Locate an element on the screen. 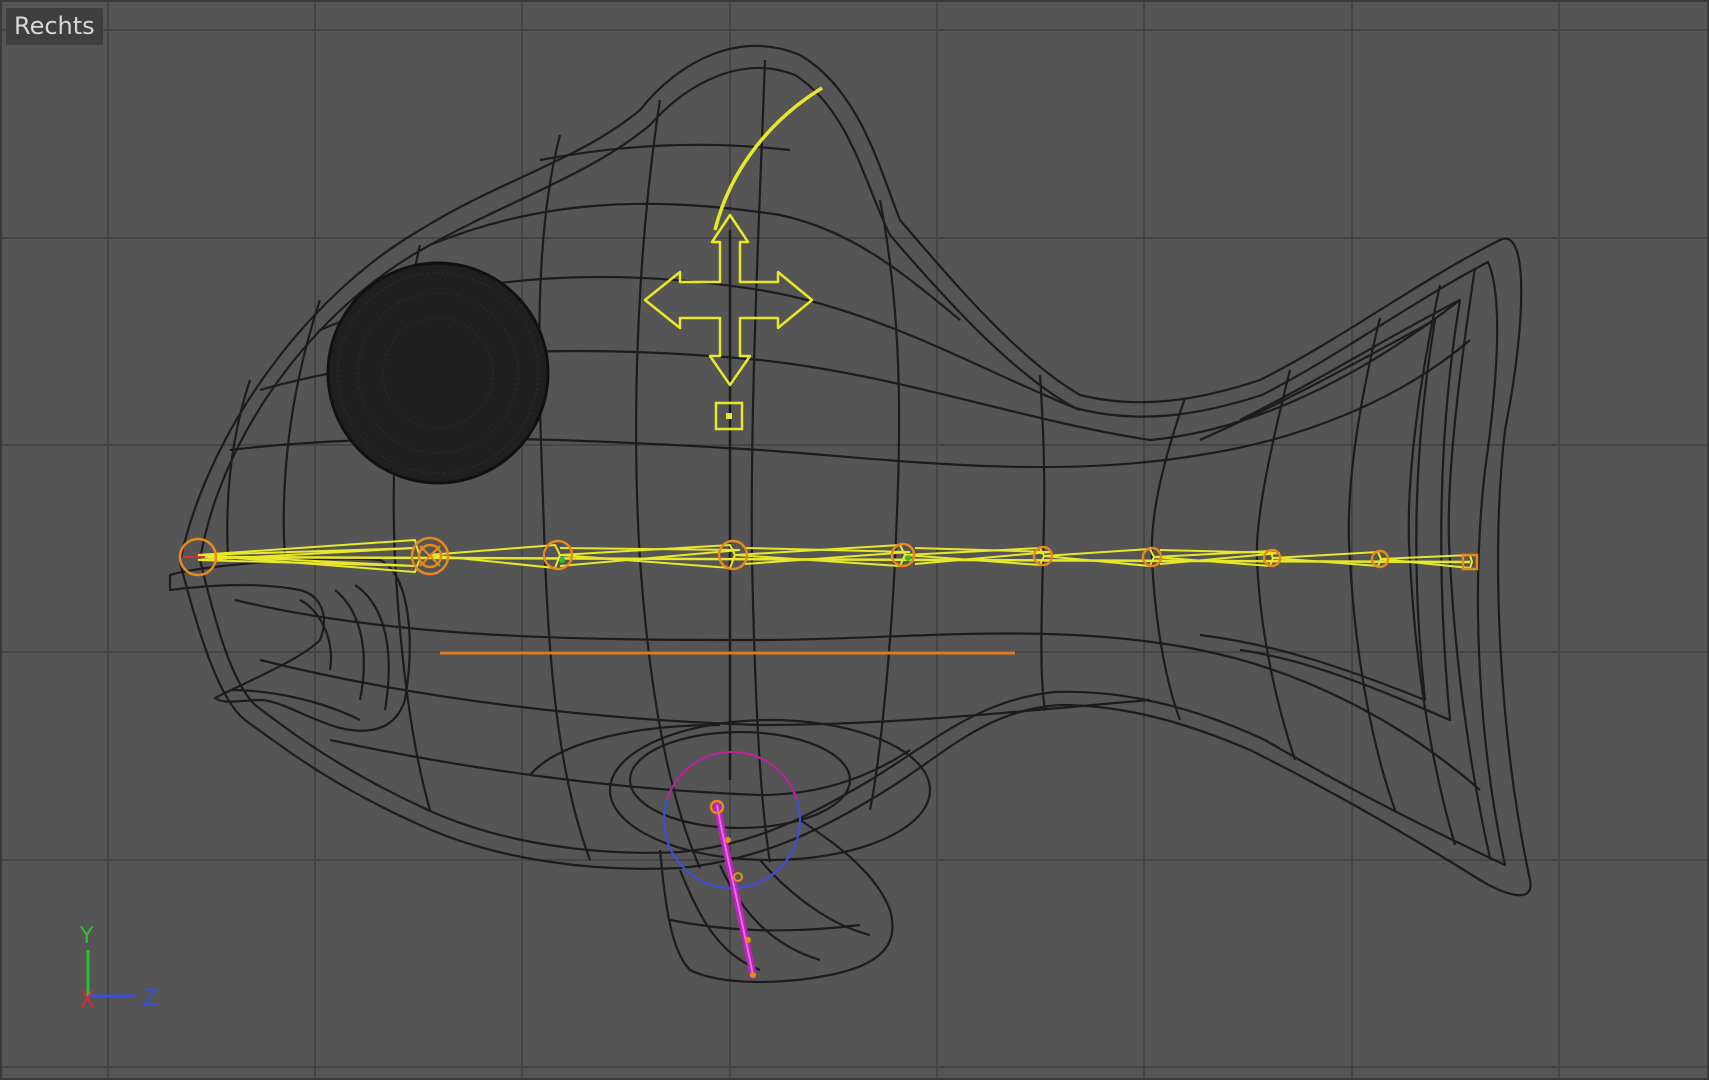 The image size is (1709, 1080). z-axis-label: Z is located at coordinates (150, 998).